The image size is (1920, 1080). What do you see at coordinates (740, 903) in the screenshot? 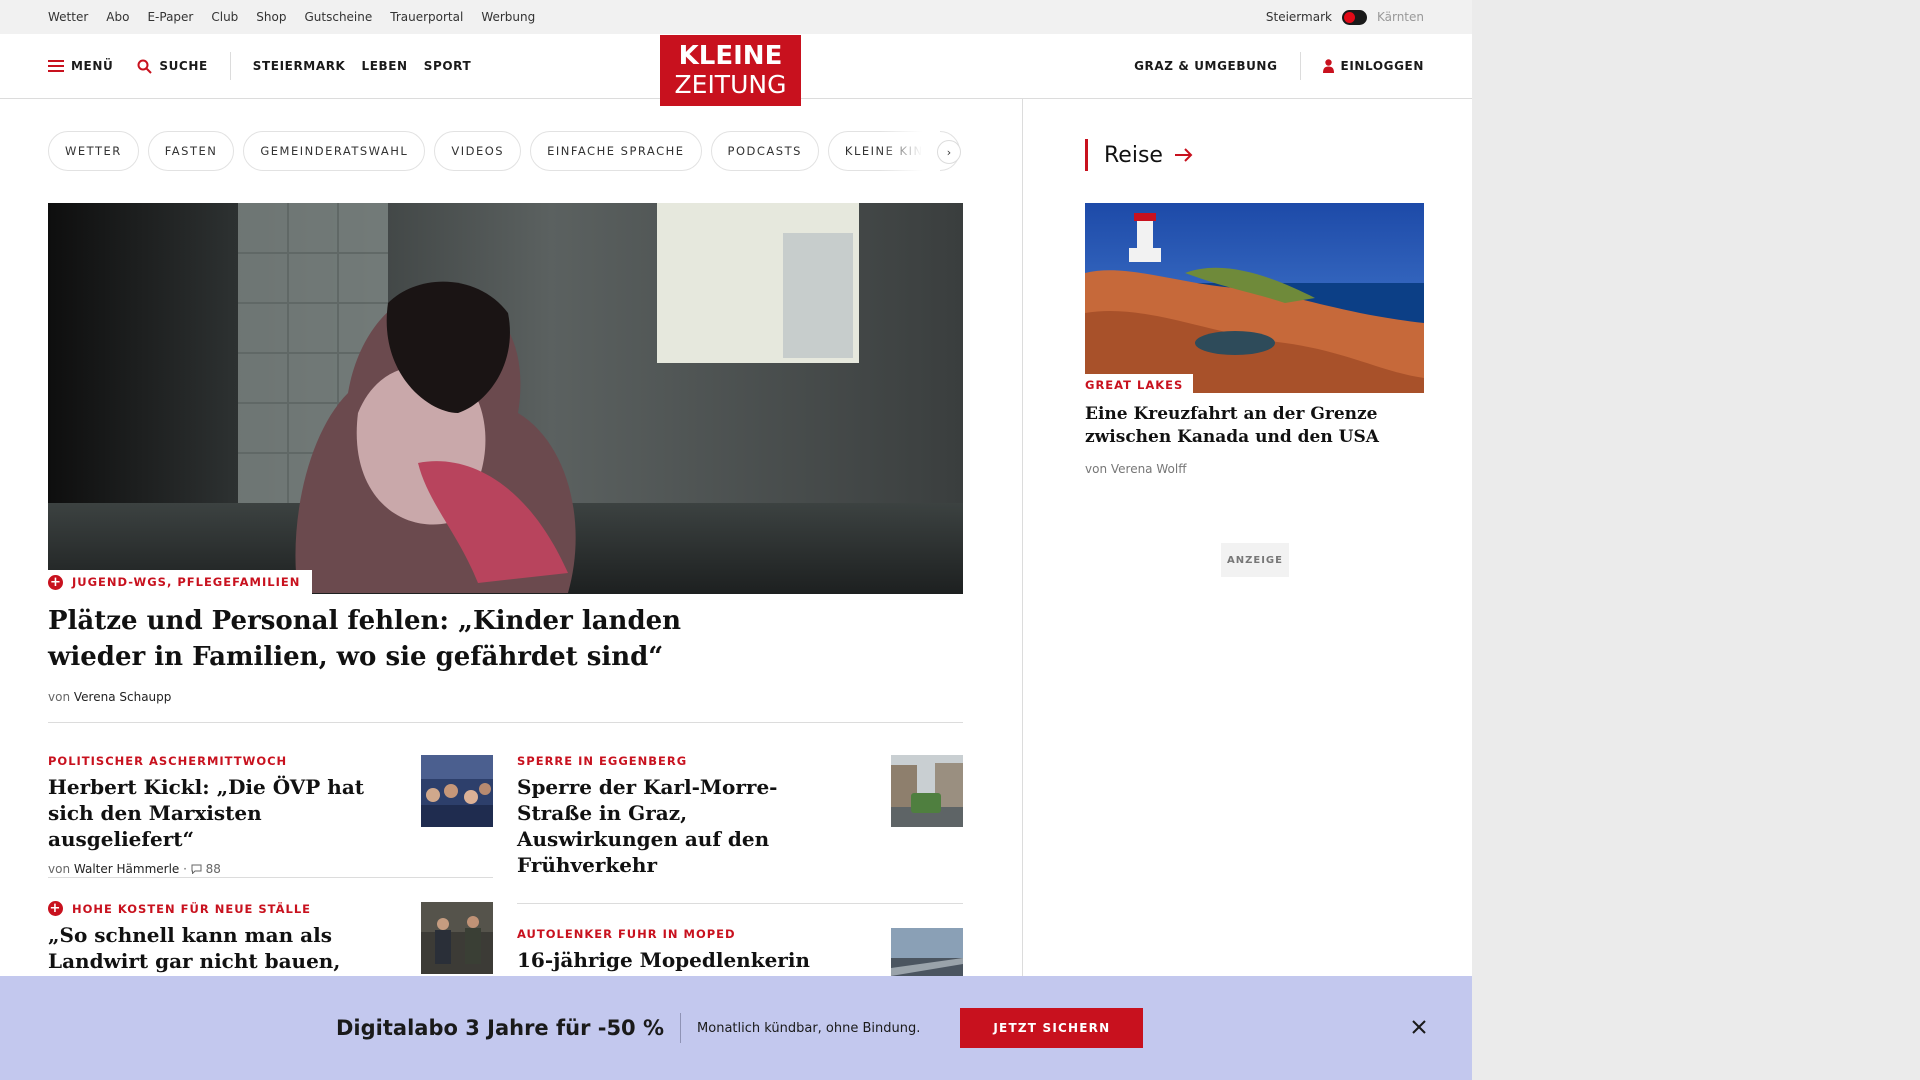
I see `teaser-divider-right` at bounding box center [740, 903].